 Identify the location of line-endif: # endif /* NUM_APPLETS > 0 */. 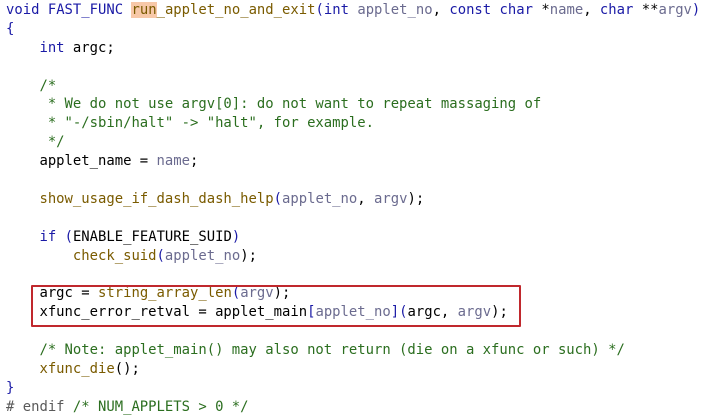
(357, 407).